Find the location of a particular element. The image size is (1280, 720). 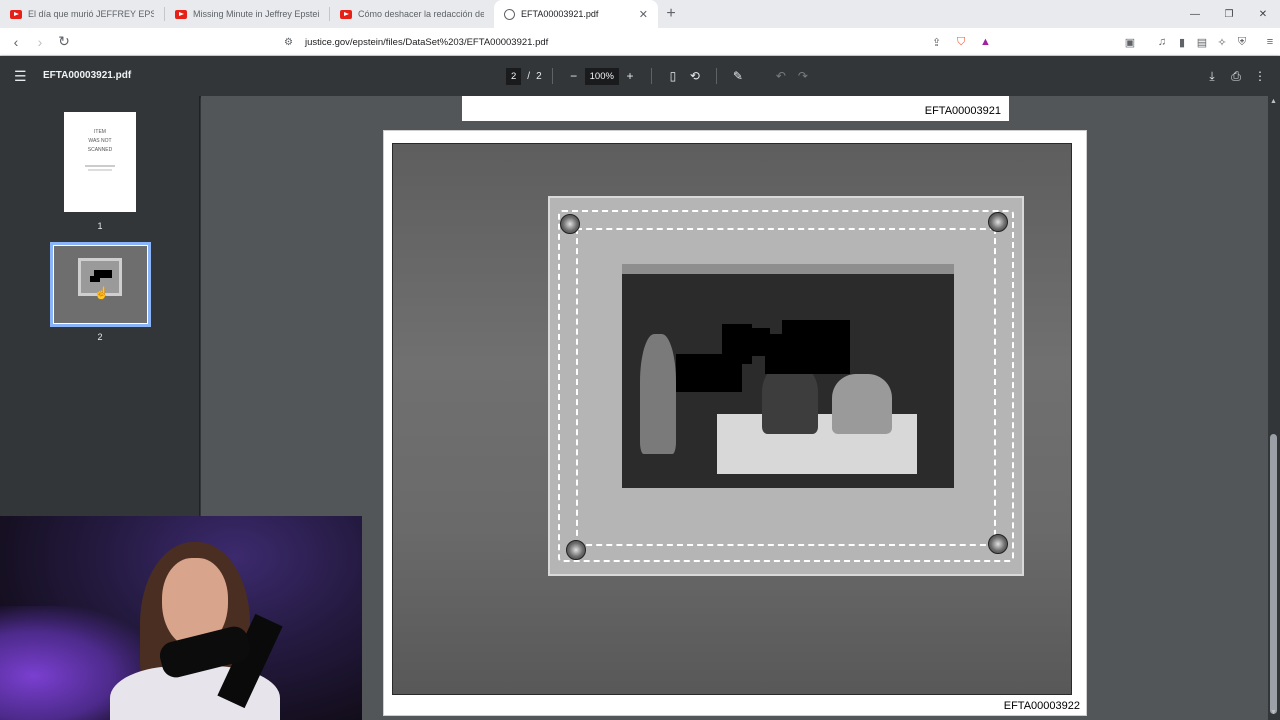

thumbnail-label: 2 is located at coordinates (100, 337).